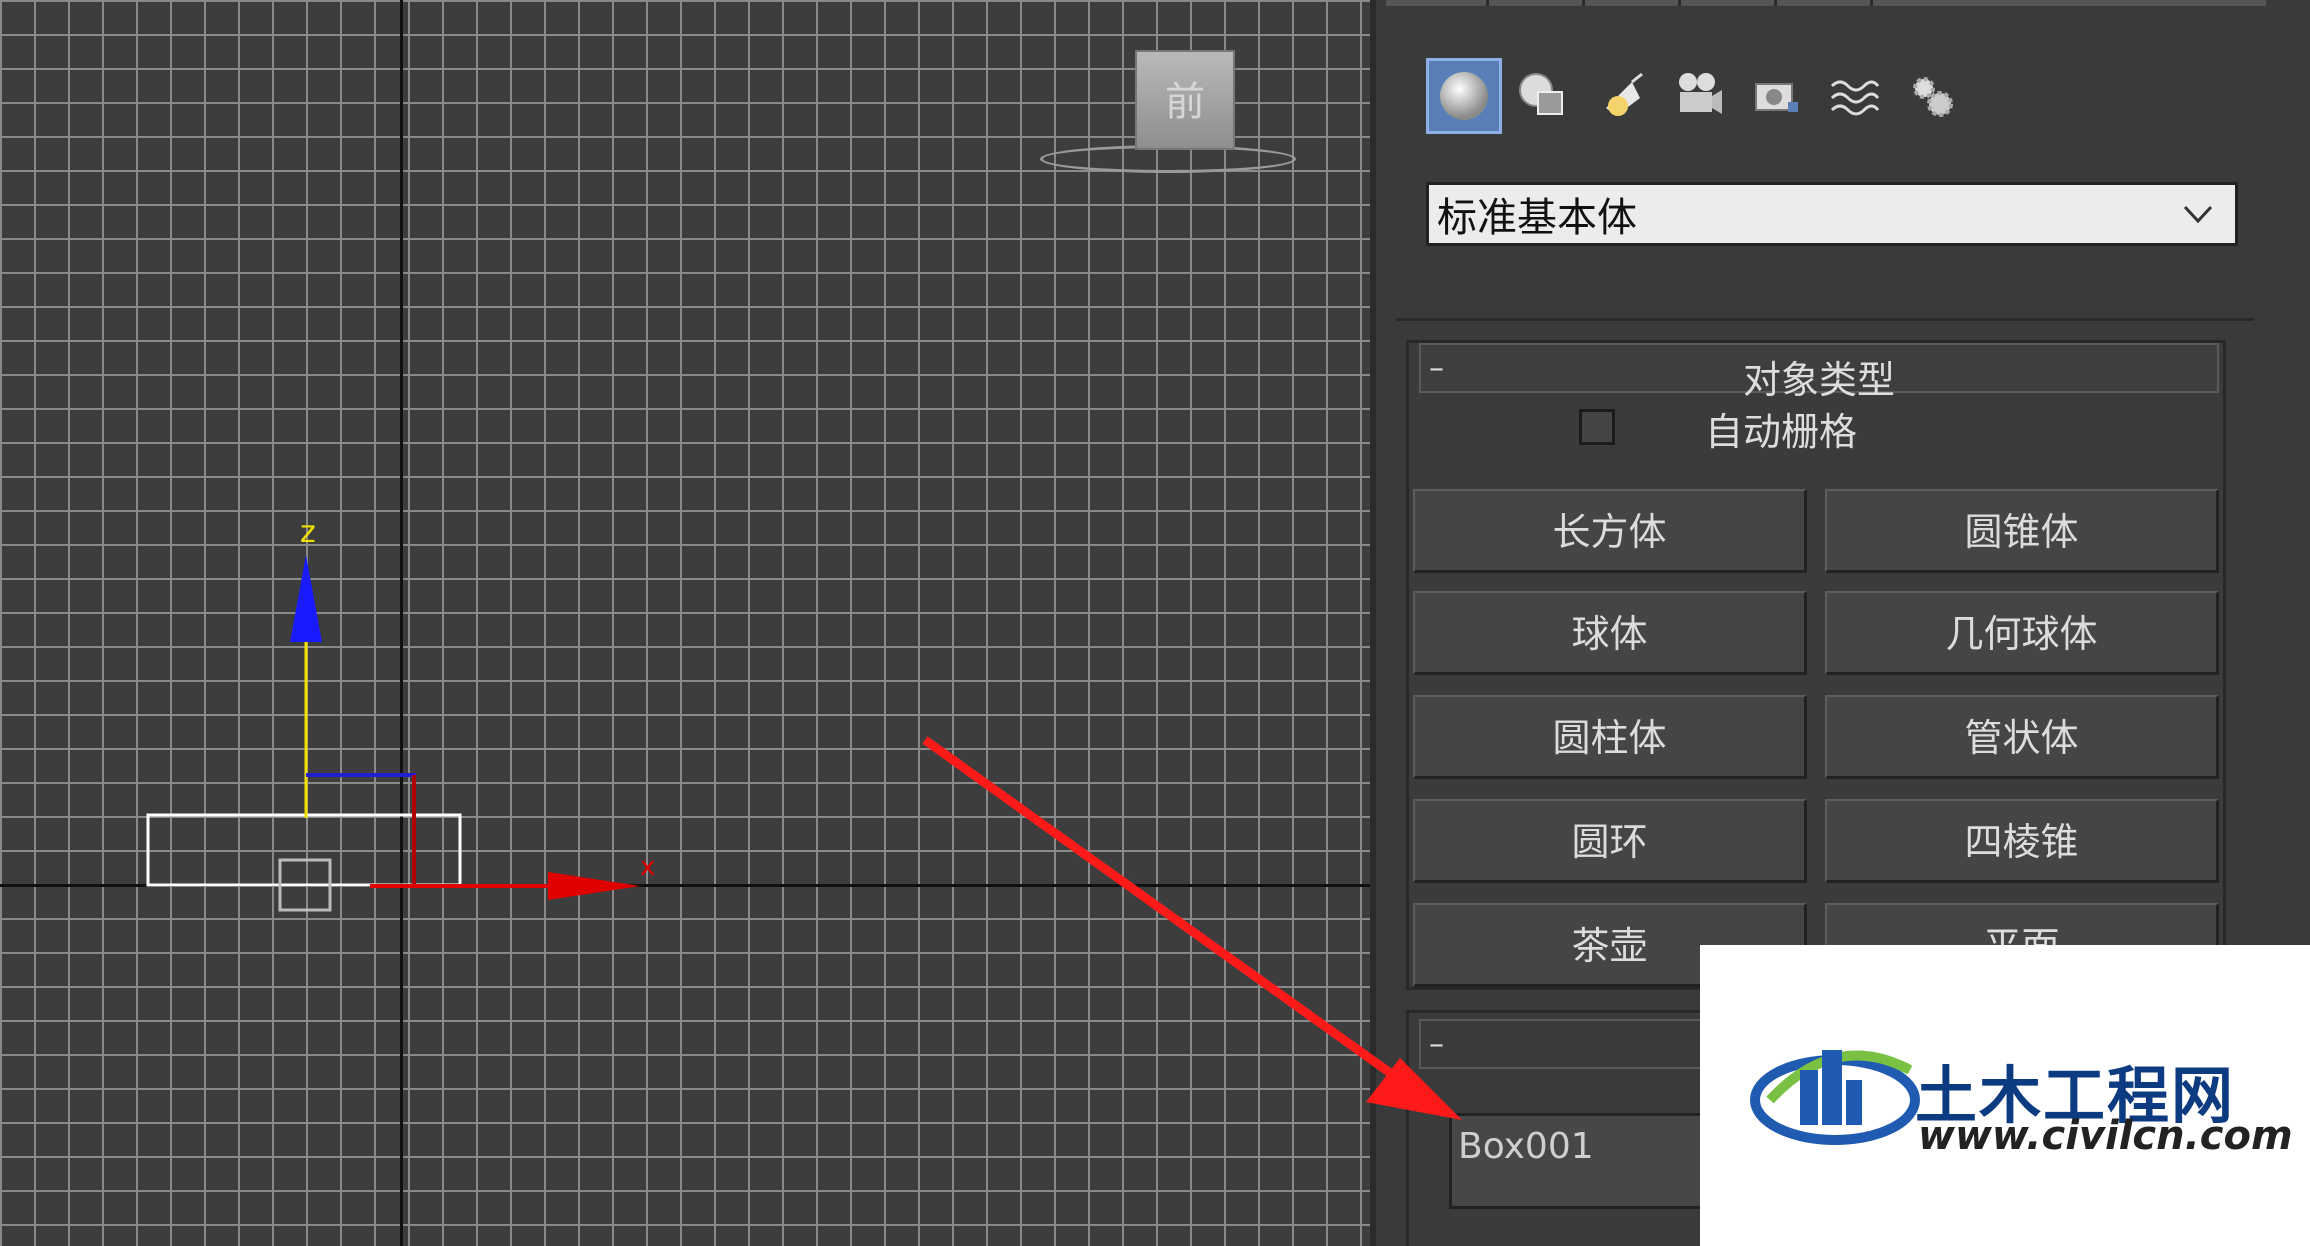  What do you see at coordinates (2105, 1136) in the screenshot?
I see `watermark-url: www.civilcn.com` at bounding box center [2105, 1136].